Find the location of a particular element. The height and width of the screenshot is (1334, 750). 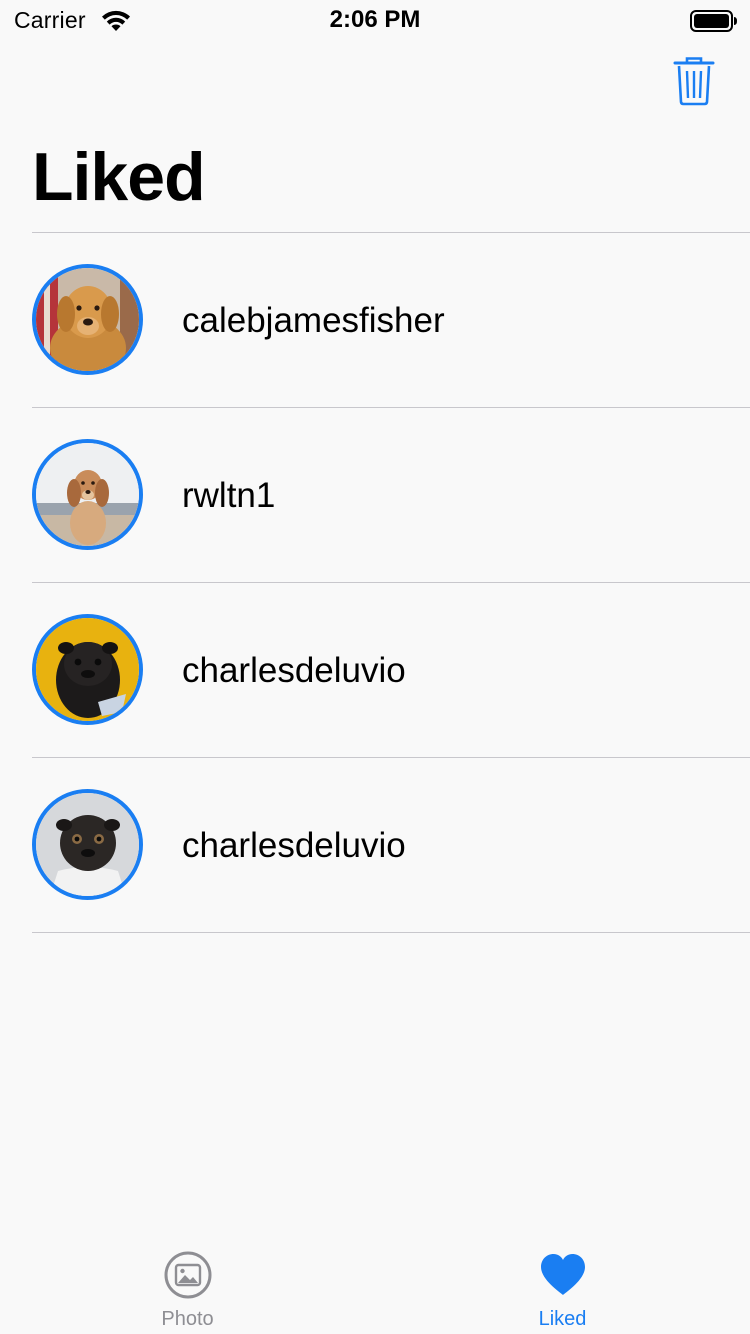

tab-liked-label: Liked is located at coordinates (562, 1319).